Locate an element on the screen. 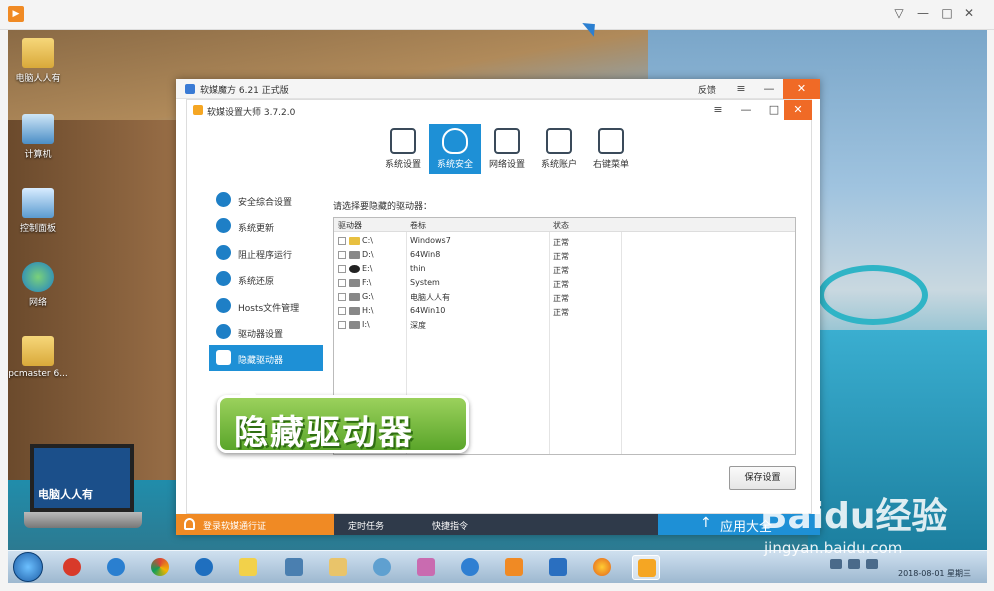  tab-context-menu: 右键菜单 is located at coordinates (611, 149).